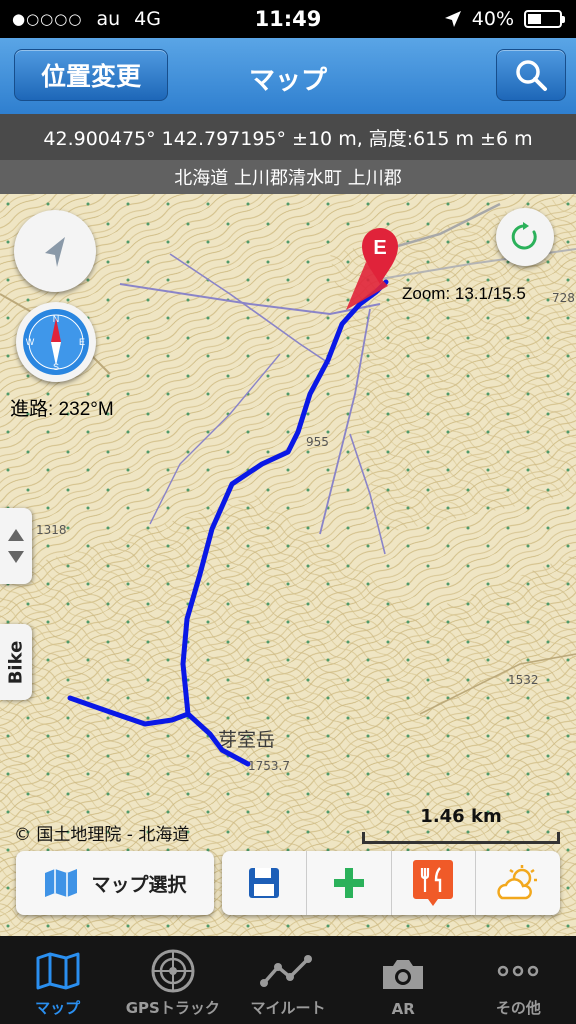 This screenshot has width=576, height=1024. I want to click on tab-map: マップ, so click(57, 980).